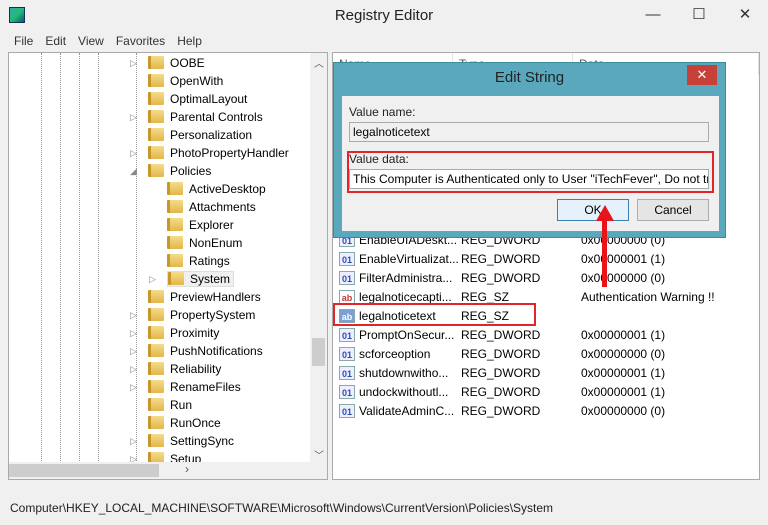  Describe the element at coordinates (198, 261) in the screenshot. I see `tree-item: Ratings` at that location.